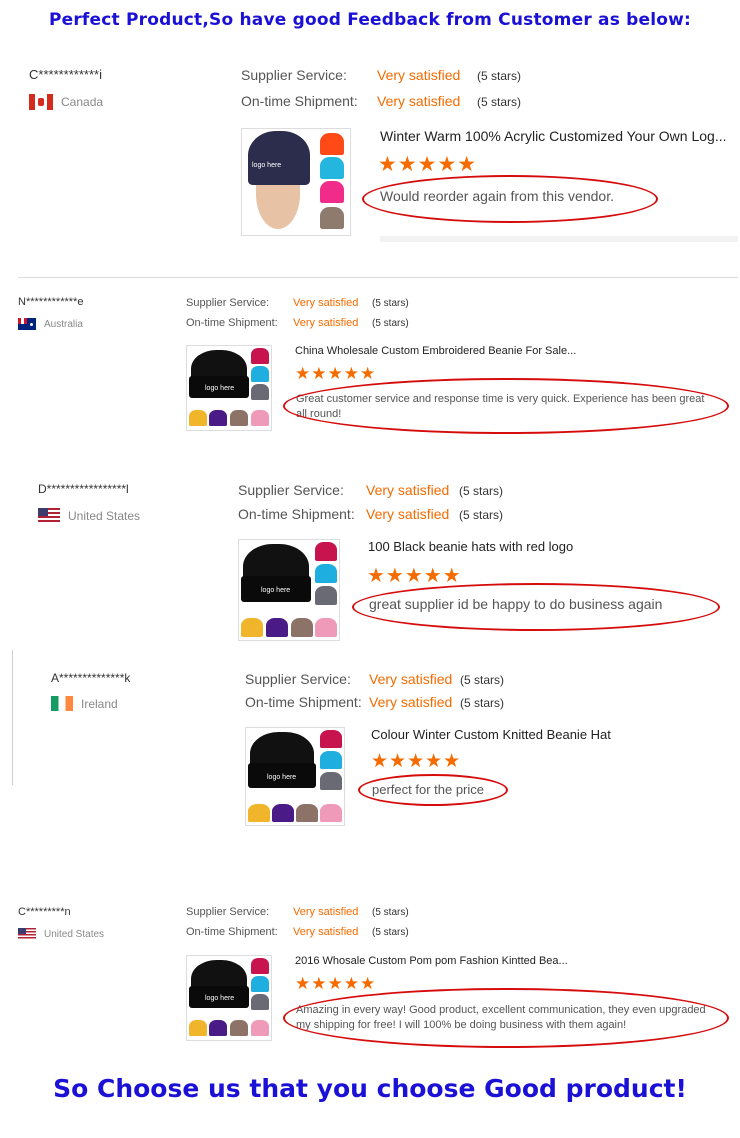 Image resolution: width=740 pixels, height=1138 pixels. What do you see at coordinates (82, 102) in the screenshot?
I see `country-label: Canada` at bounding box center [82, 102].